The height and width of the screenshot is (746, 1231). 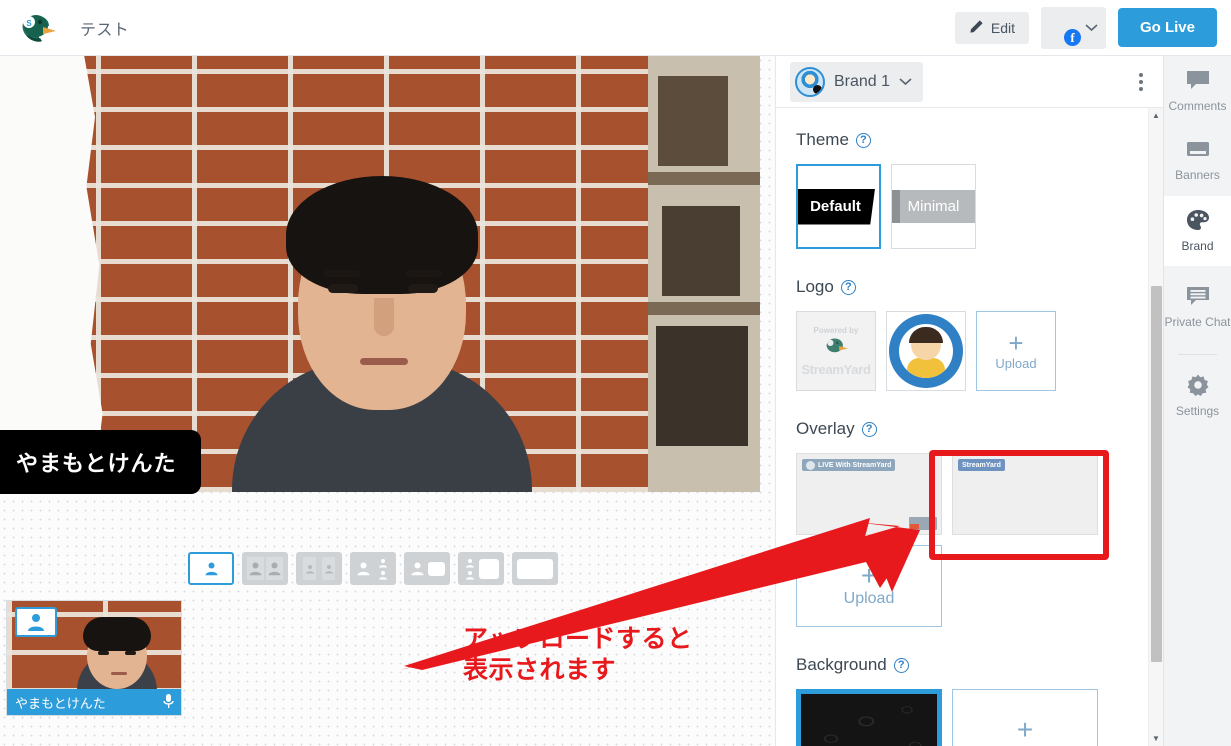 I want to click on header-actions: Edit f Go Live, so click(x=1085, y=27).